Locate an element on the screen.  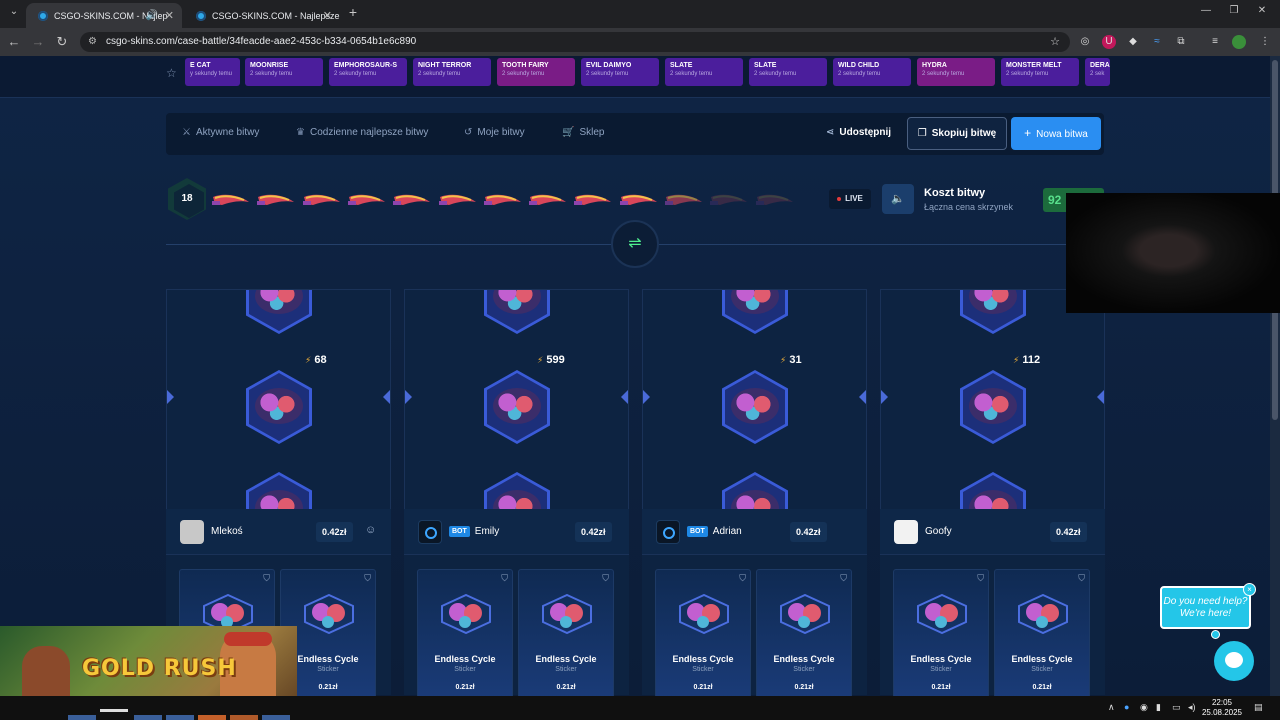
notifications-icon: ▤ is located at coordinates (1258, 707).